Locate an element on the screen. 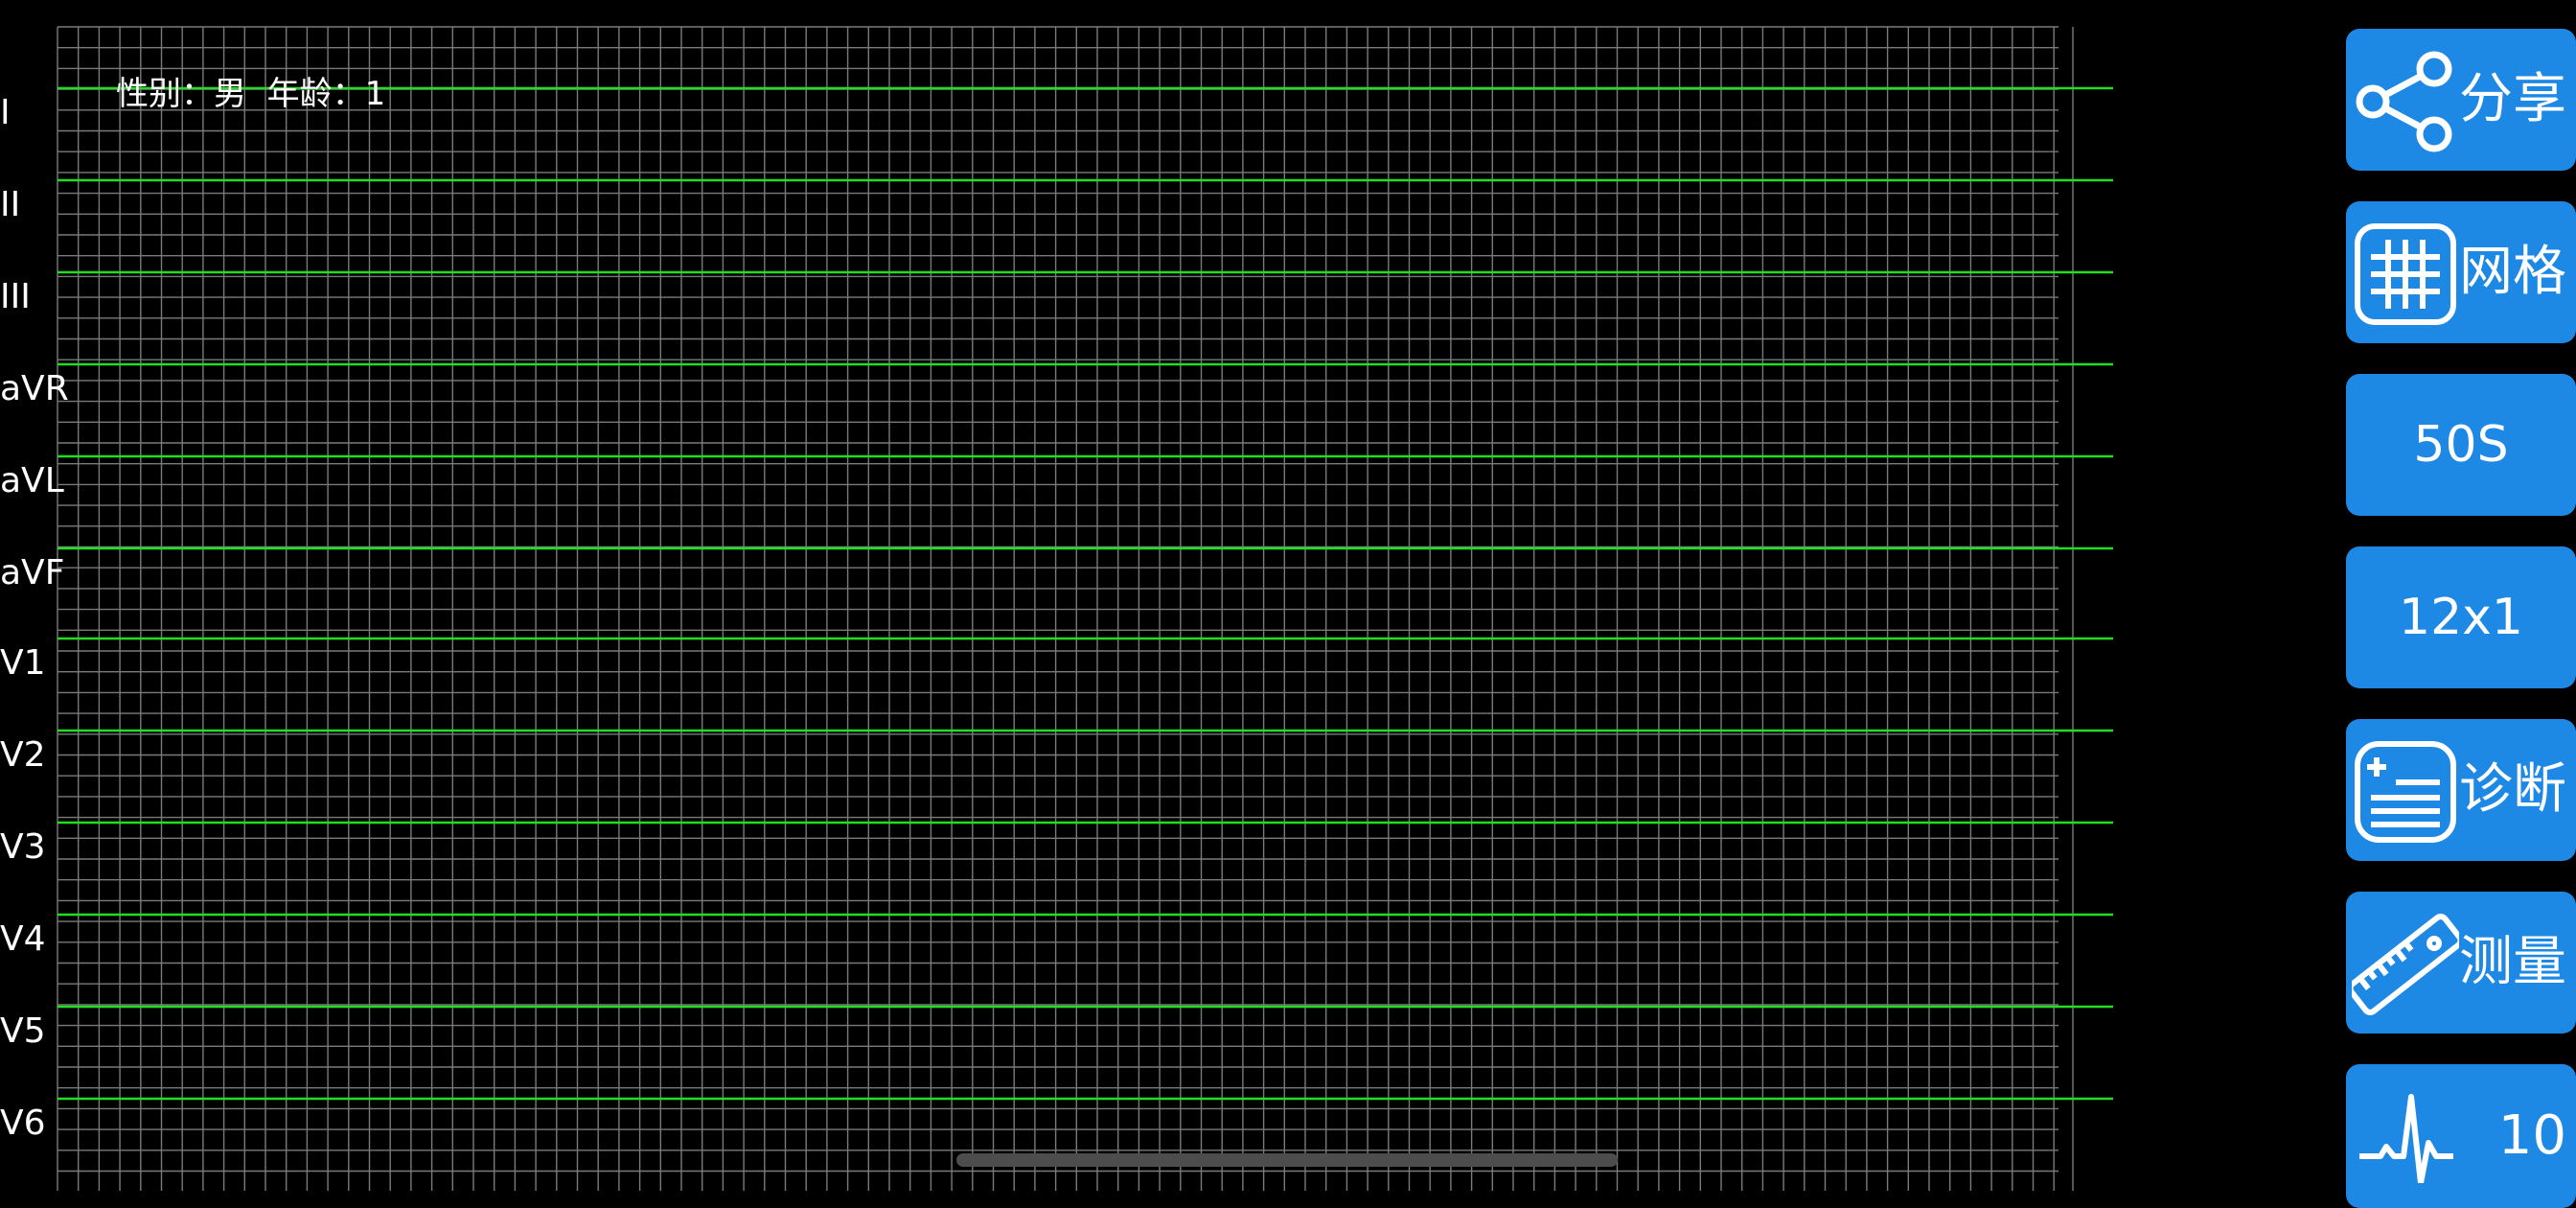 The height and width of the screenshot is (1208, 2576). home-indicator is located at coordinates (1287, 1160).